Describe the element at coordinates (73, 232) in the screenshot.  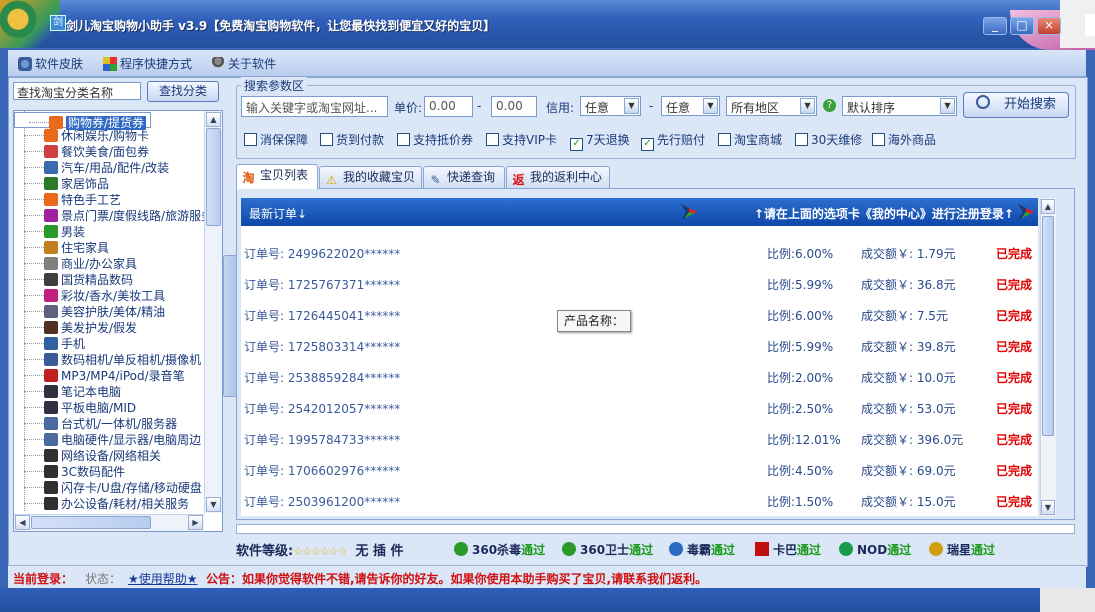
I see `category-label: 男装` at that location.